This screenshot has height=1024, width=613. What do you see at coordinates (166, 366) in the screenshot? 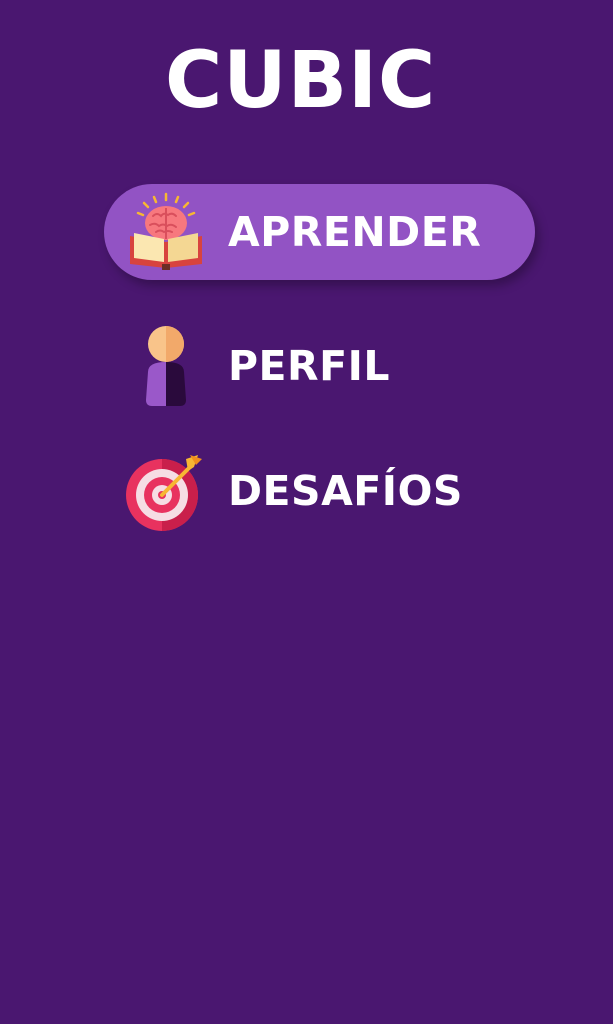
I see `user-icon` at bounding box center [166, 366].